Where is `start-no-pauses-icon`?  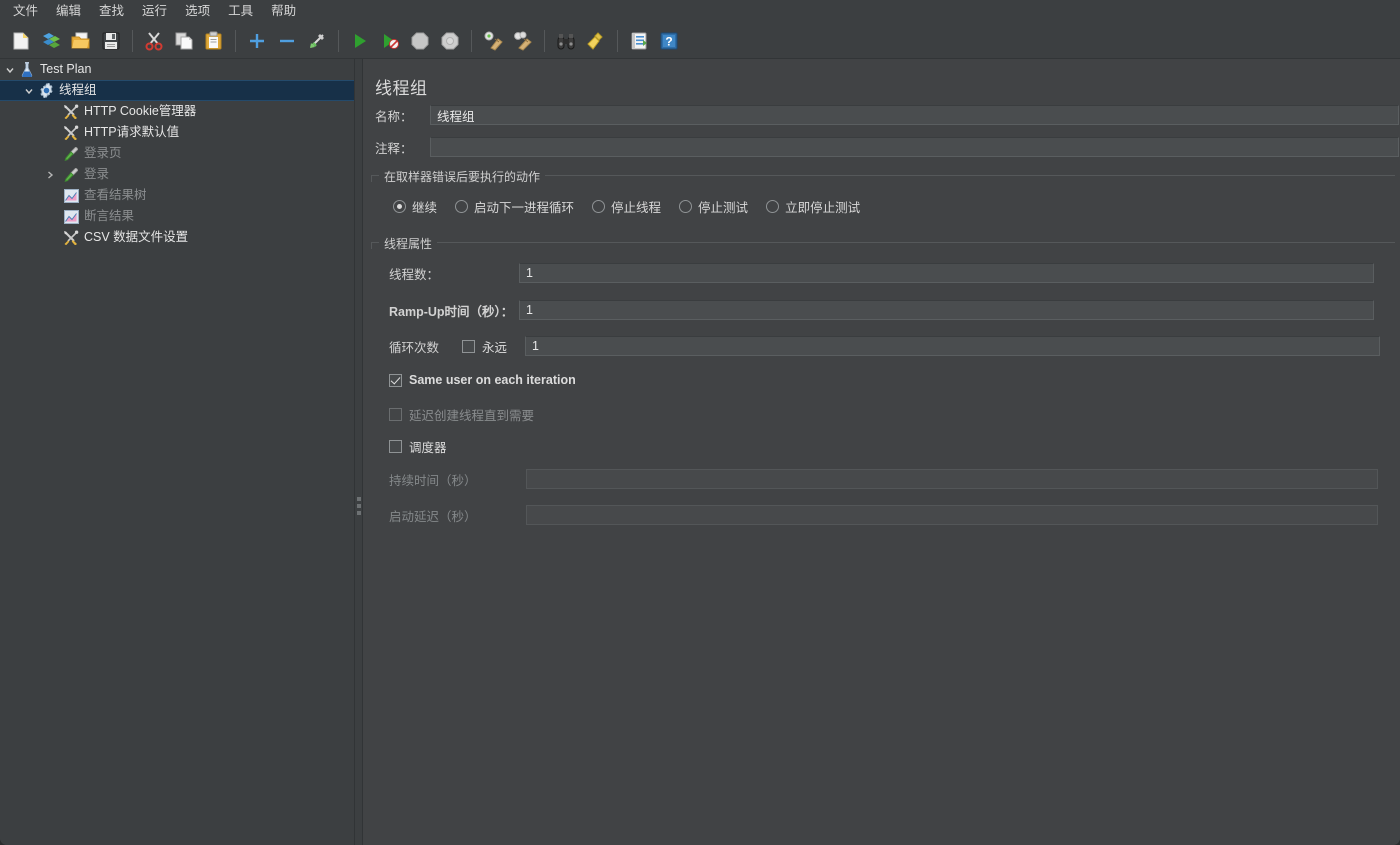
start-no-pauses-icon is located at coordinates (390, 41).